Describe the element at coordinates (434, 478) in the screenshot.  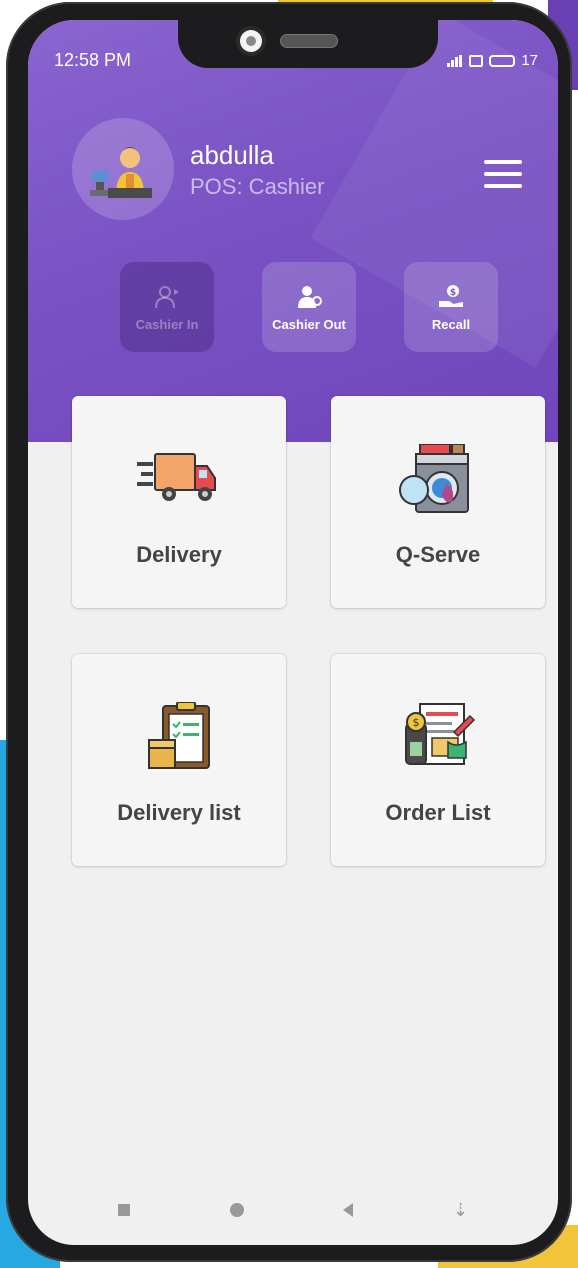
I see `washing-machine-icon` at that location.